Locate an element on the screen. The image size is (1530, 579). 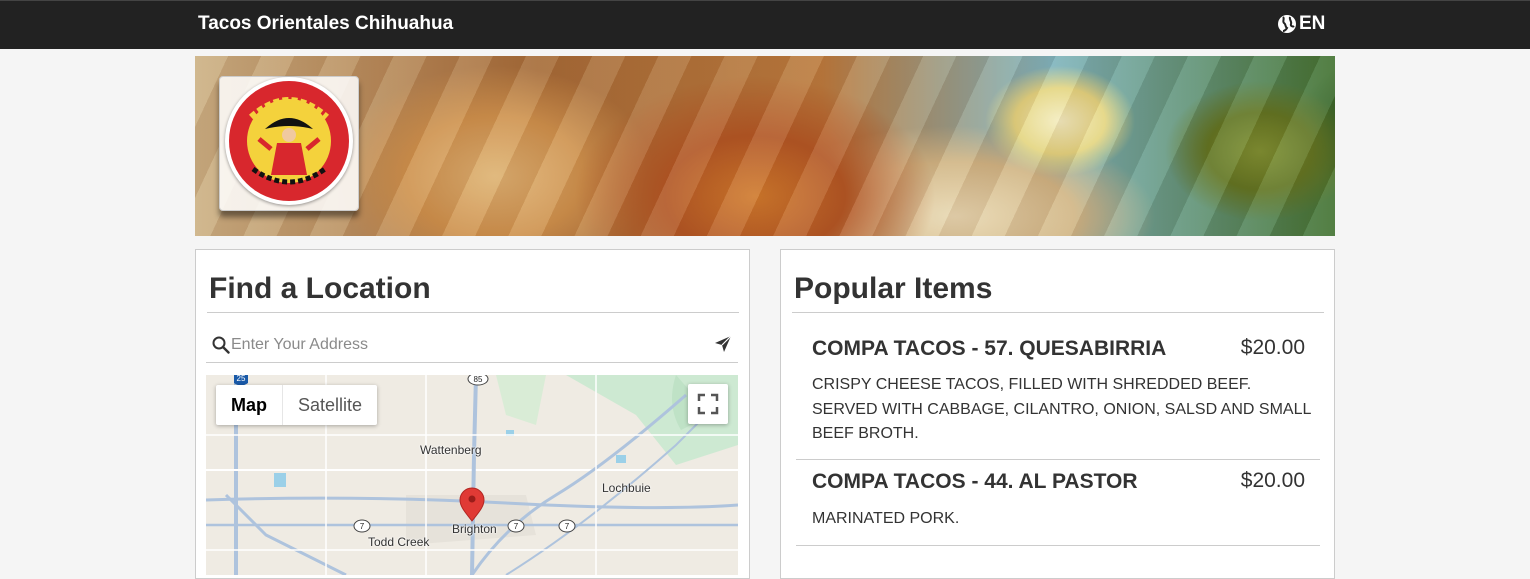
fullscreen-button is located at coordinates (708, 404).